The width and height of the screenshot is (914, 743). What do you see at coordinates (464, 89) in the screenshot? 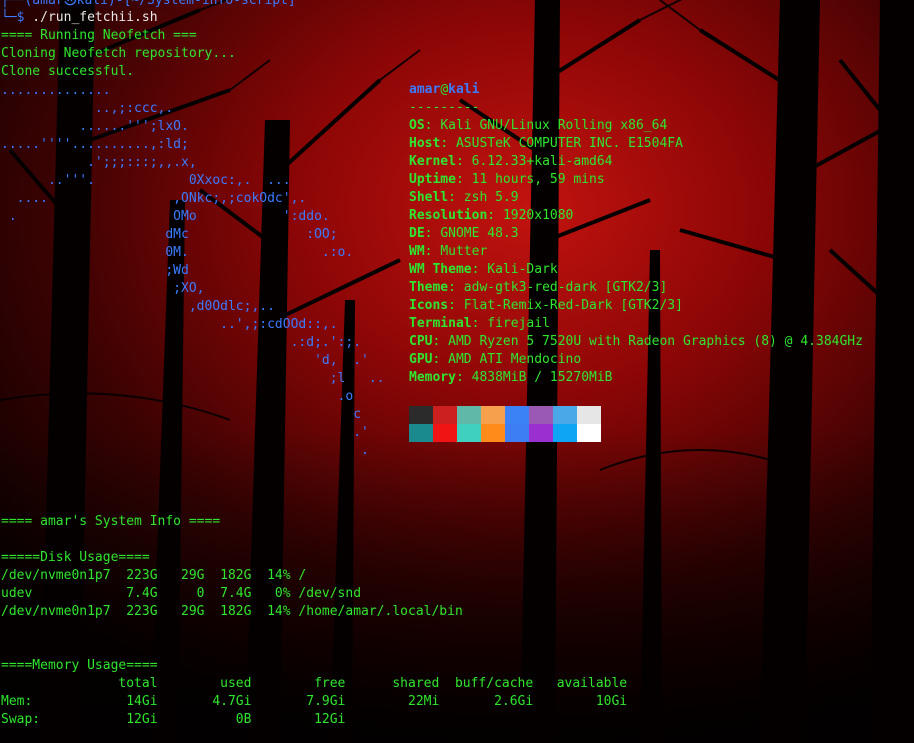
I see `hostname: kali` at bounding box center [464, 89].